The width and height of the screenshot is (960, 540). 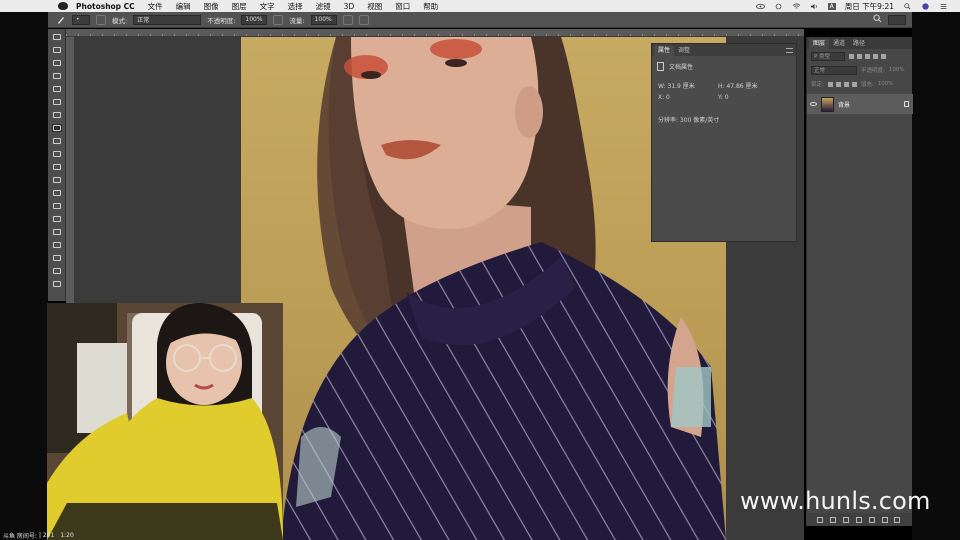 I want to click on eyedropper-tool-icon, so click(x=57, y=102).